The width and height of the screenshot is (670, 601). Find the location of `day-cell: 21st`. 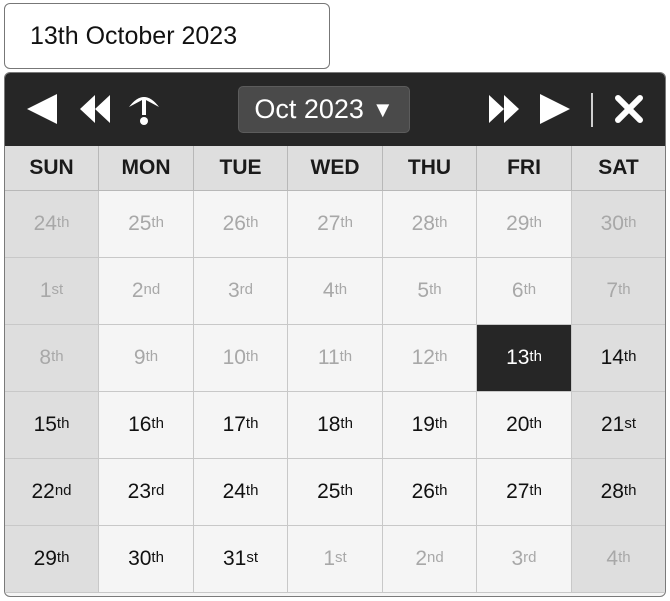

day-cell: 21st is located at coordinates (618, 425).